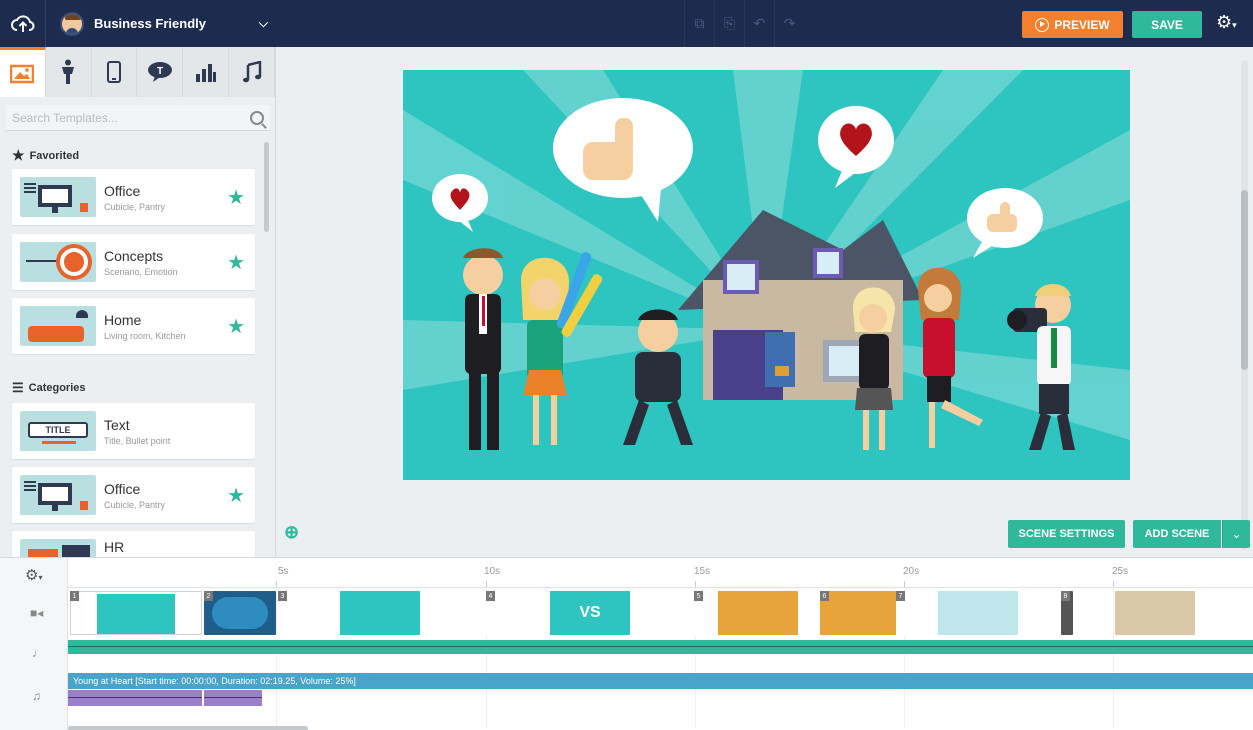  Describe the element at coordinates (660, 573) in the screenshot. I see `timeline-ruler: 5s 10s 15s 20s 25s` at that location.